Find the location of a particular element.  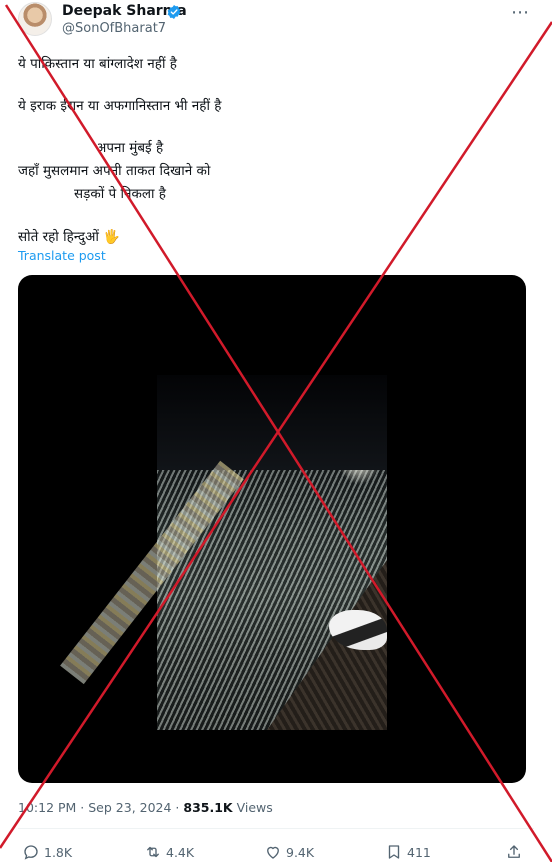

repost-icon is located at coordinates (153, 852).